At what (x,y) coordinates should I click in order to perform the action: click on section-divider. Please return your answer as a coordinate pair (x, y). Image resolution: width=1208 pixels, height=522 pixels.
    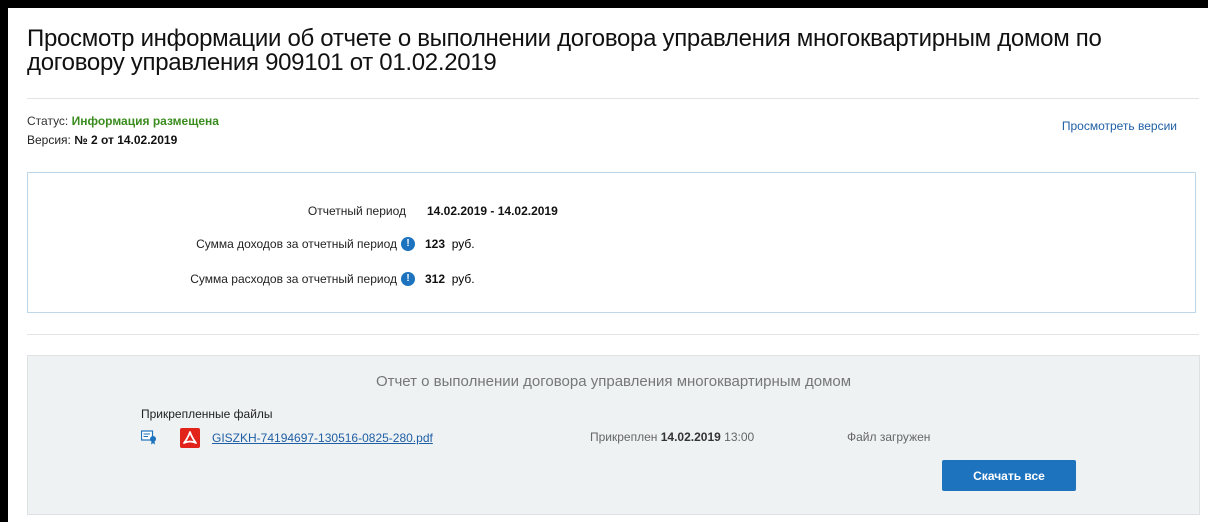
    Looking at the image, I should click on (613, 334).